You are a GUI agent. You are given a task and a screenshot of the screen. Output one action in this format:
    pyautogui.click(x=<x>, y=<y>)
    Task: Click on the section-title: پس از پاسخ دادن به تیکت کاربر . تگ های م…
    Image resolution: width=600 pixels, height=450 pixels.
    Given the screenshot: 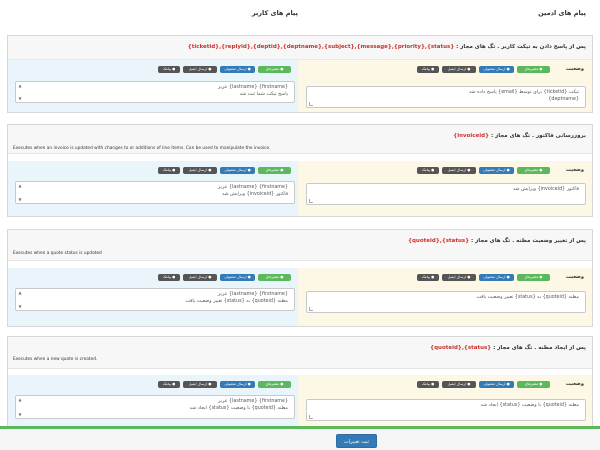 What is the action you would take?
    pyautogui.click(x=387, y=47)
    